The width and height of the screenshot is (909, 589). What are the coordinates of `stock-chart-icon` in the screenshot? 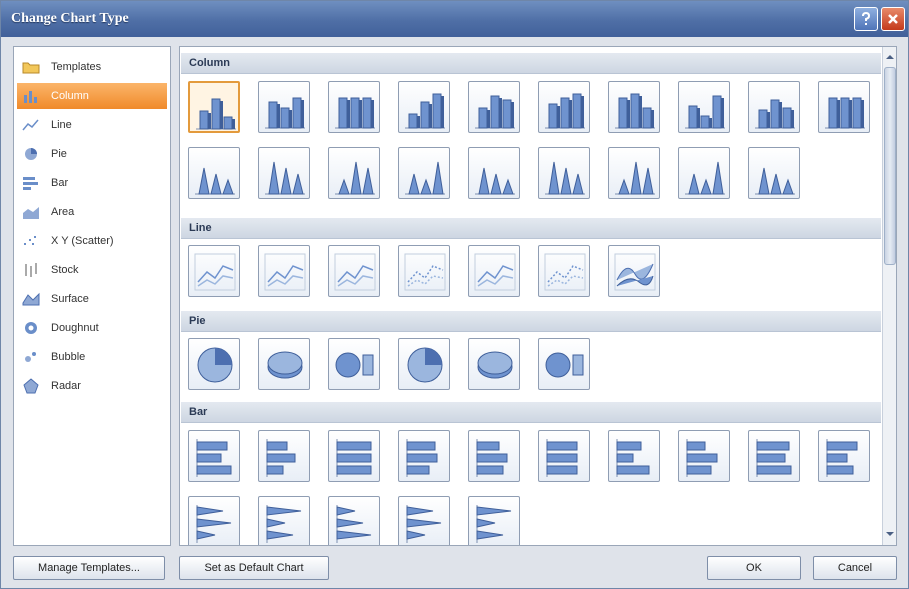 It's located at (31, 270).